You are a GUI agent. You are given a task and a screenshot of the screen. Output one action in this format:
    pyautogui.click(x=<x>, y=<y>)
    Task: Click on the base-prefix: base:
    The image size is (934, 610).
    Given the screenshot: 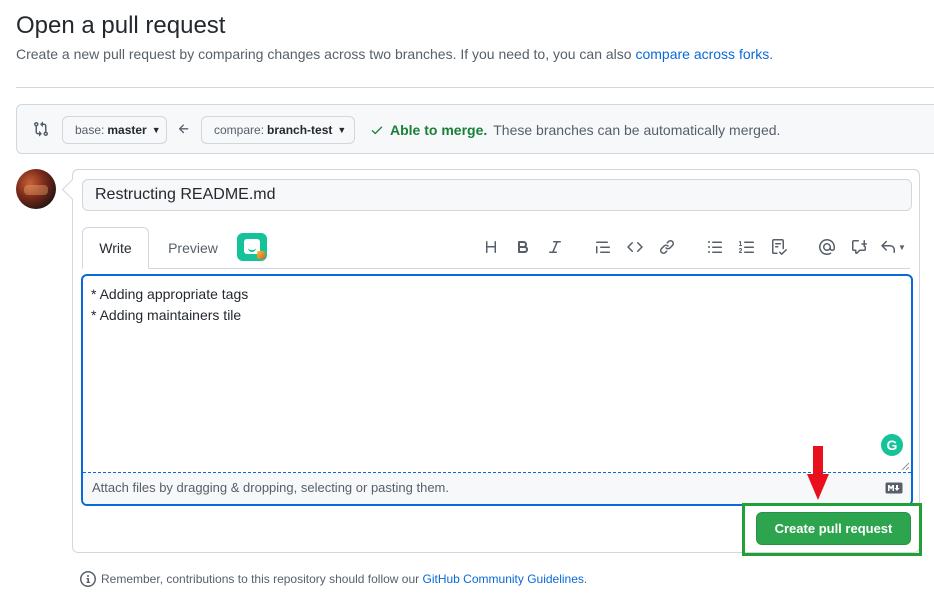 What is the action you would take?
    pyautogui.click(x=90, y=130)
    